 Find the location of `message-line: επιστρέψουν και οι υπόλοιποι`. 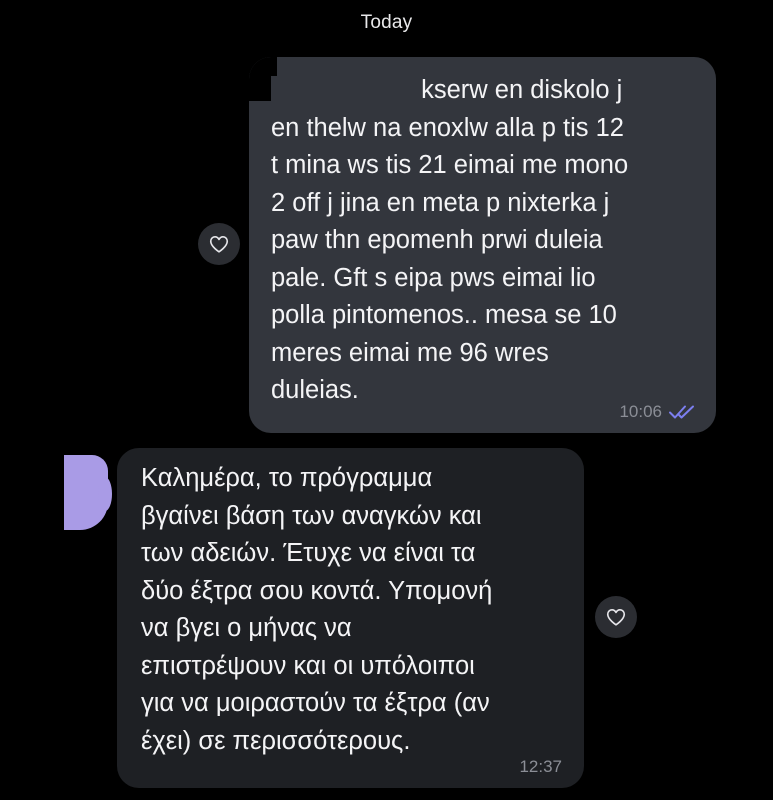

message-line: επιστρέψουν και οι υπόλοιποι is located at coordinates (308, 665).